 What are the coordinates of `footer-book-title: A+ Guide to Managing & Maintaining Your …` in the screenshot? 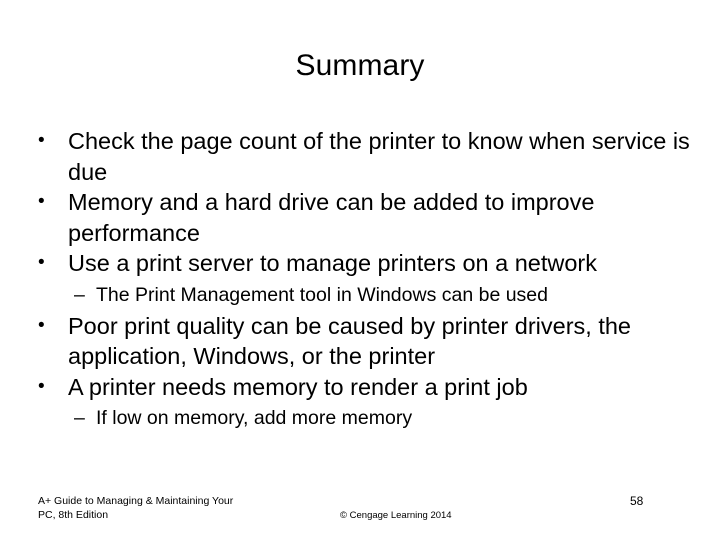 It's located at (183, 508).